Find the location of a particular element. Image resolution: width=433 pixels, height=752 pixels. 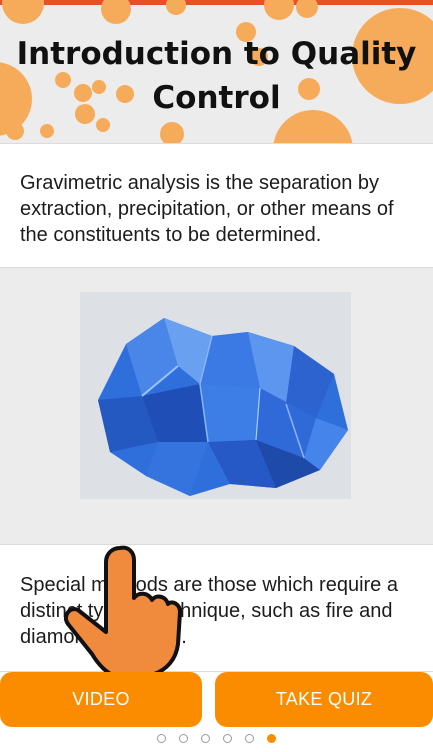

page-title: Introduction to Quality Control is located at coordinates (216, 76).